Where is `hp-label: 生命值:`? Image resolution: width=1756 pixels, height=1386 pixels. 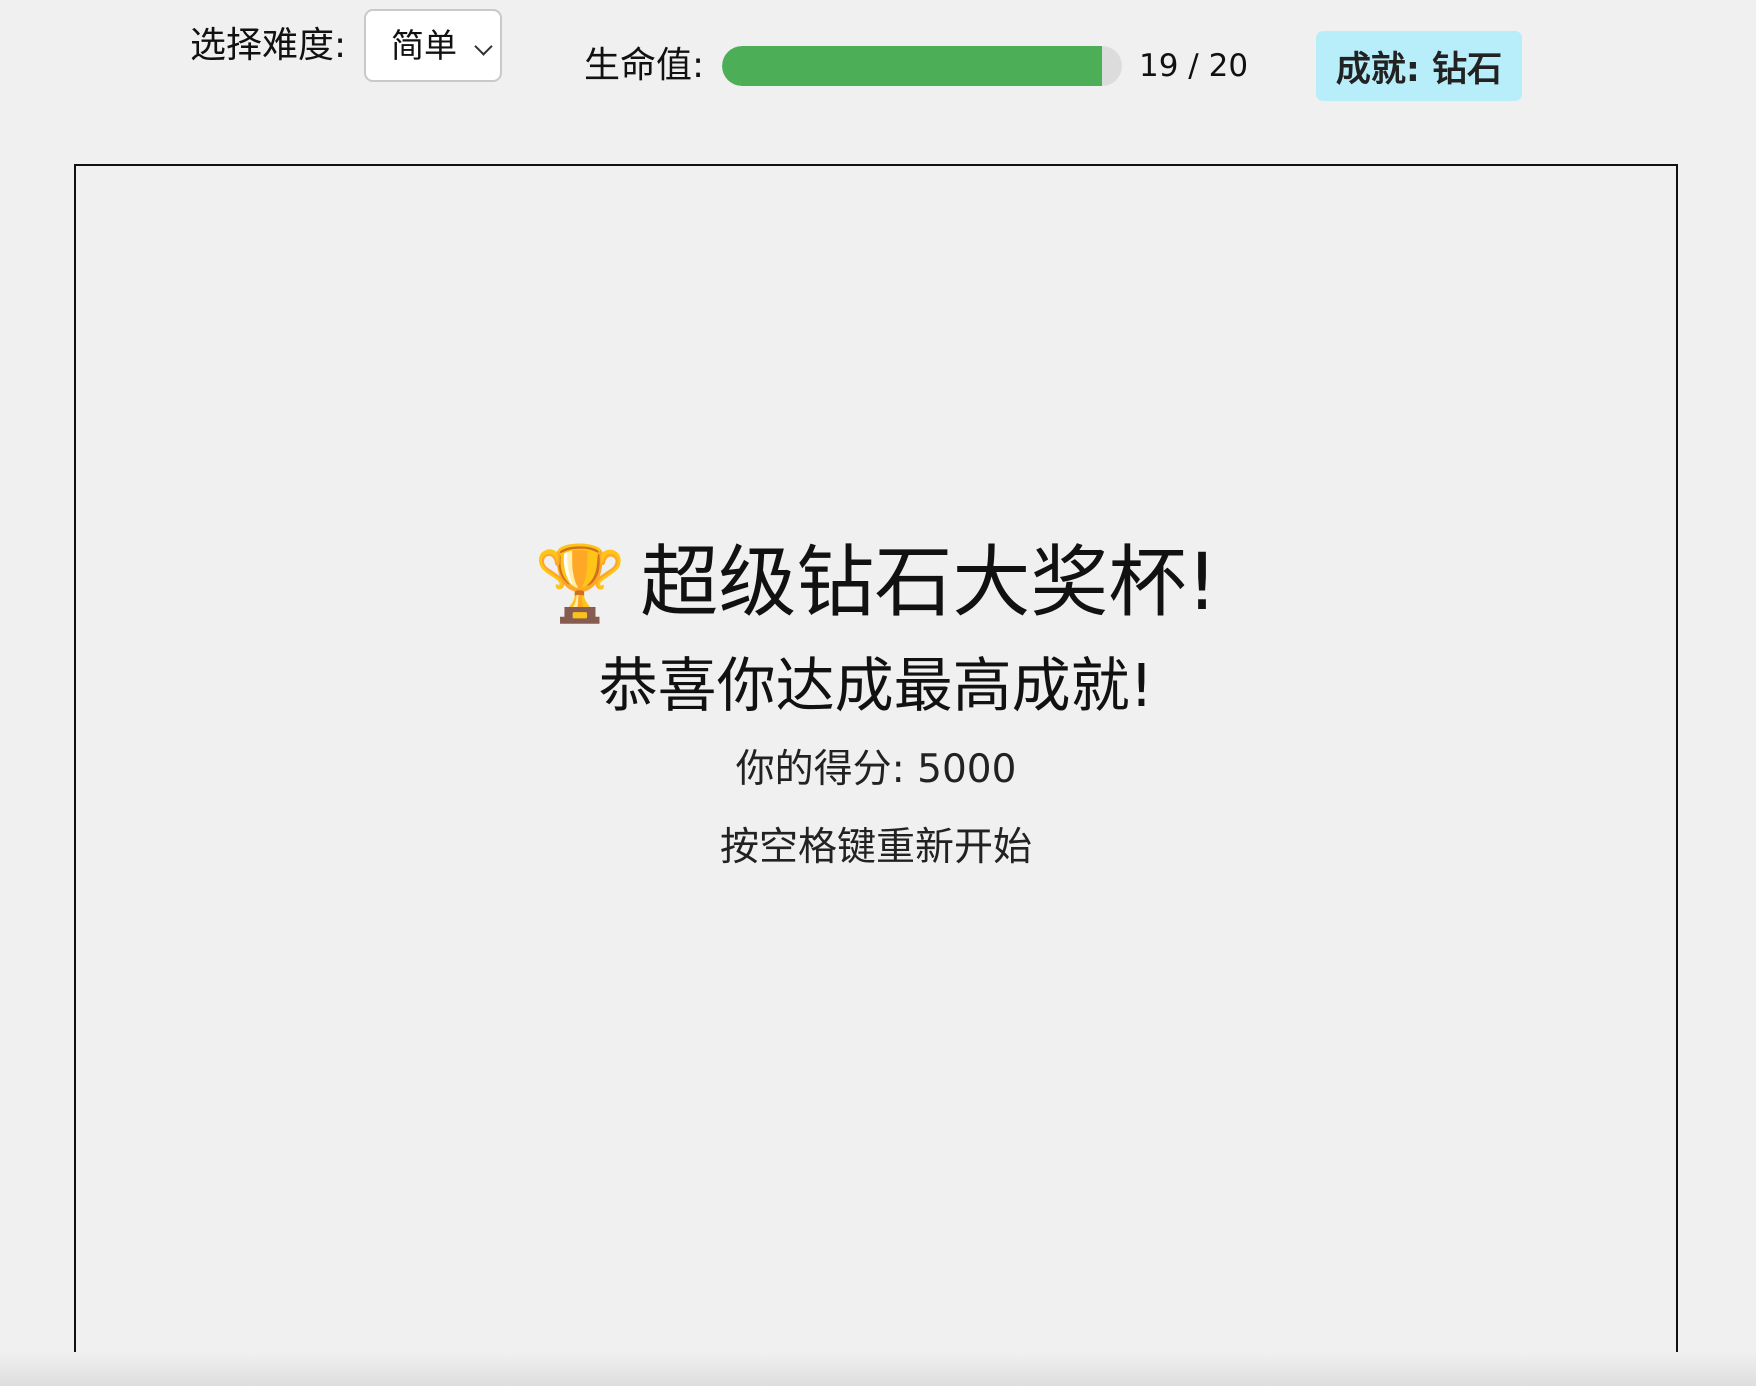
hp-label: 生命值: is located at coordinates (644, 65).